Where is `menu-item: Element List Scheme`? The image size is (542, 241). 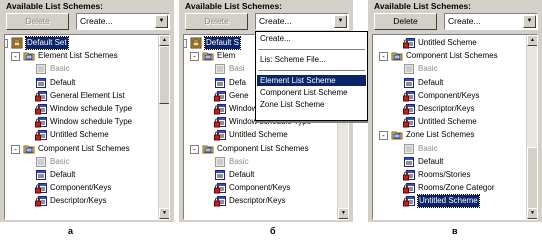 menu-item: Element List Scheme is located at coordinates (311, 80).